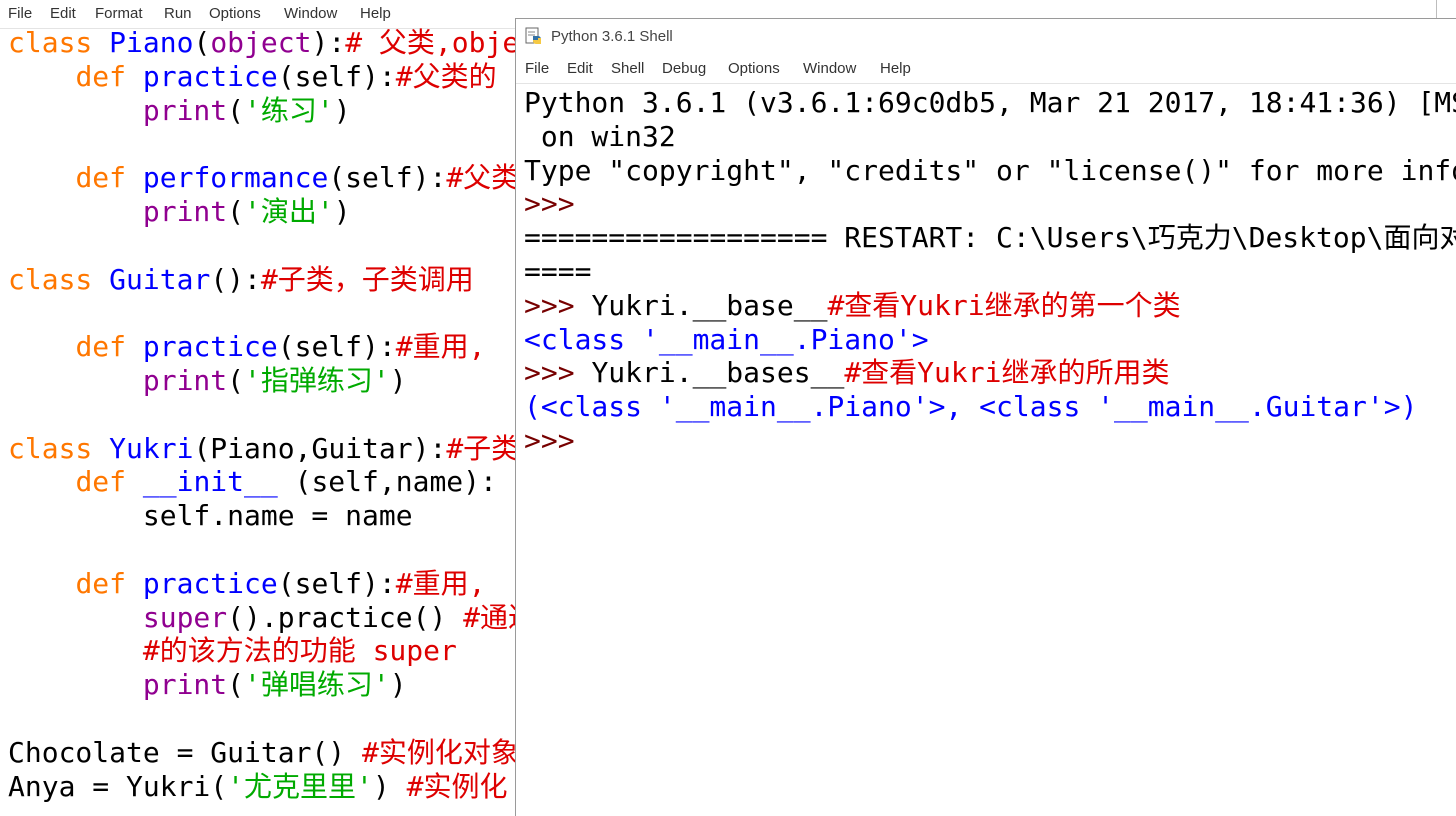  I want to click on shell-menu-help: Help, so click(895, 68).